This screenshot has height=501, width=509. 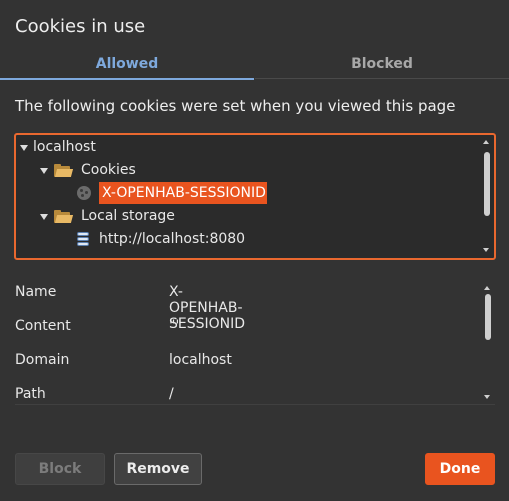 What do you see at coordinates (488, 317) in the screenshot?
I see `details-scrollbar-thumb` at bounding box center [488, 317].